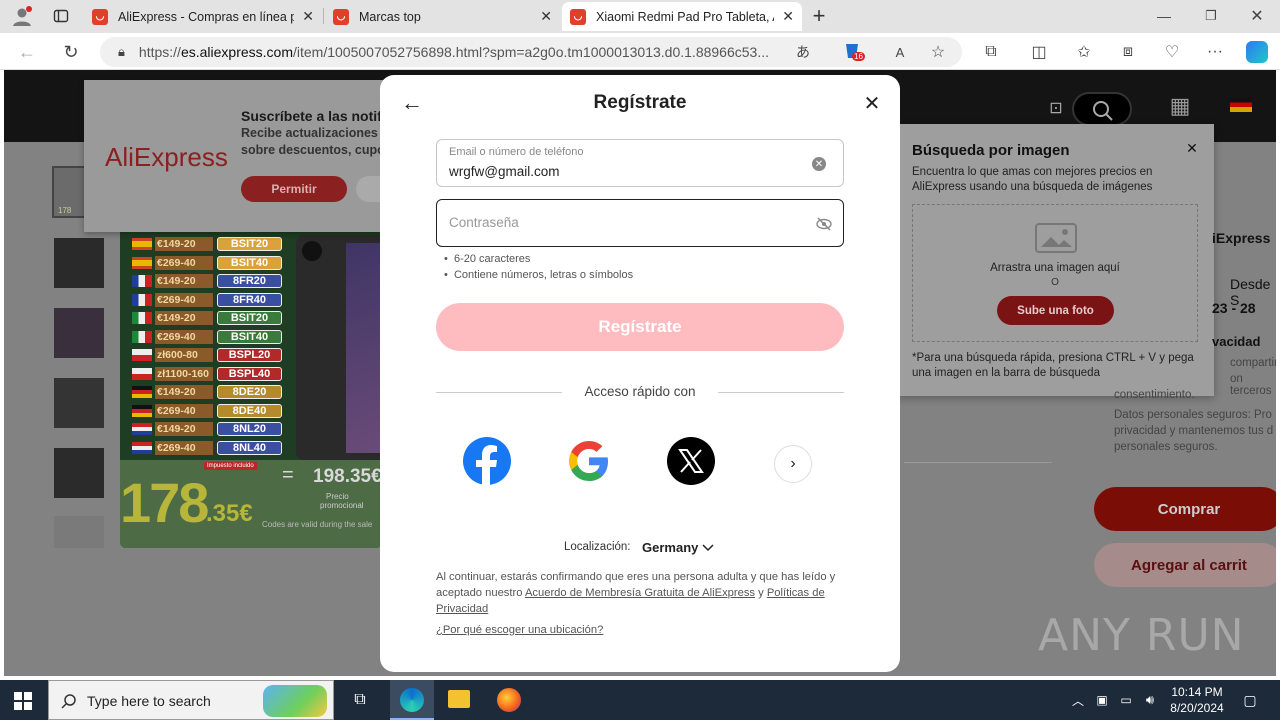 This screenshot has height=720, width=1280. What do you see at coordinates (249, 244) in the screenshot?
I see `promo-code: BSIT20` at bounding box center [249, 244].